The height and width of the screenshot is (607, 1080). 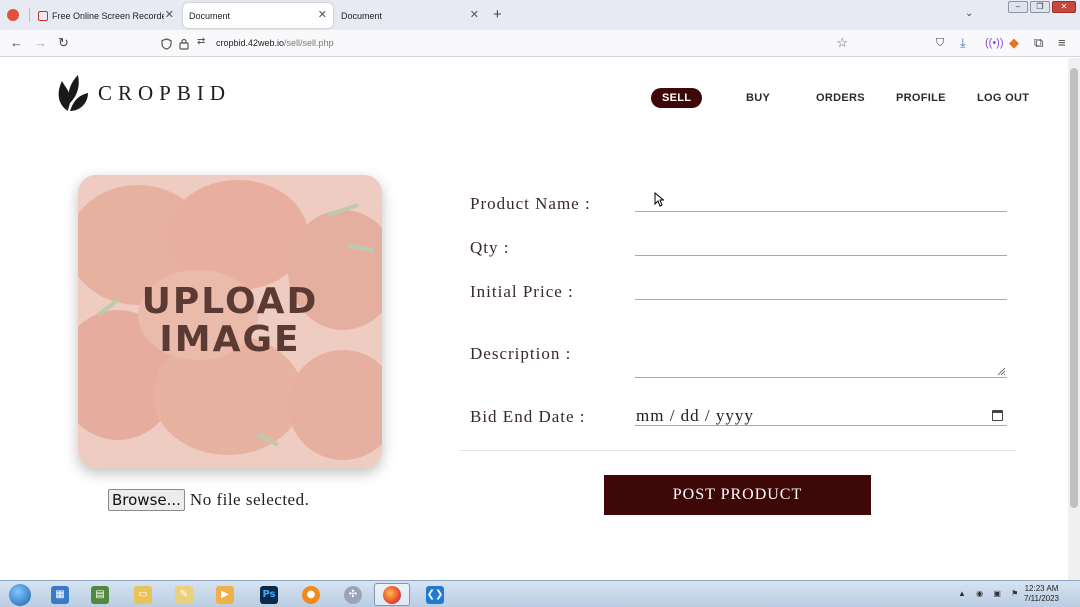 What do you see at coordinates (73, 93) in the screenshot?
I see `leaf-logo-icon` at bounding box center [73, 93].